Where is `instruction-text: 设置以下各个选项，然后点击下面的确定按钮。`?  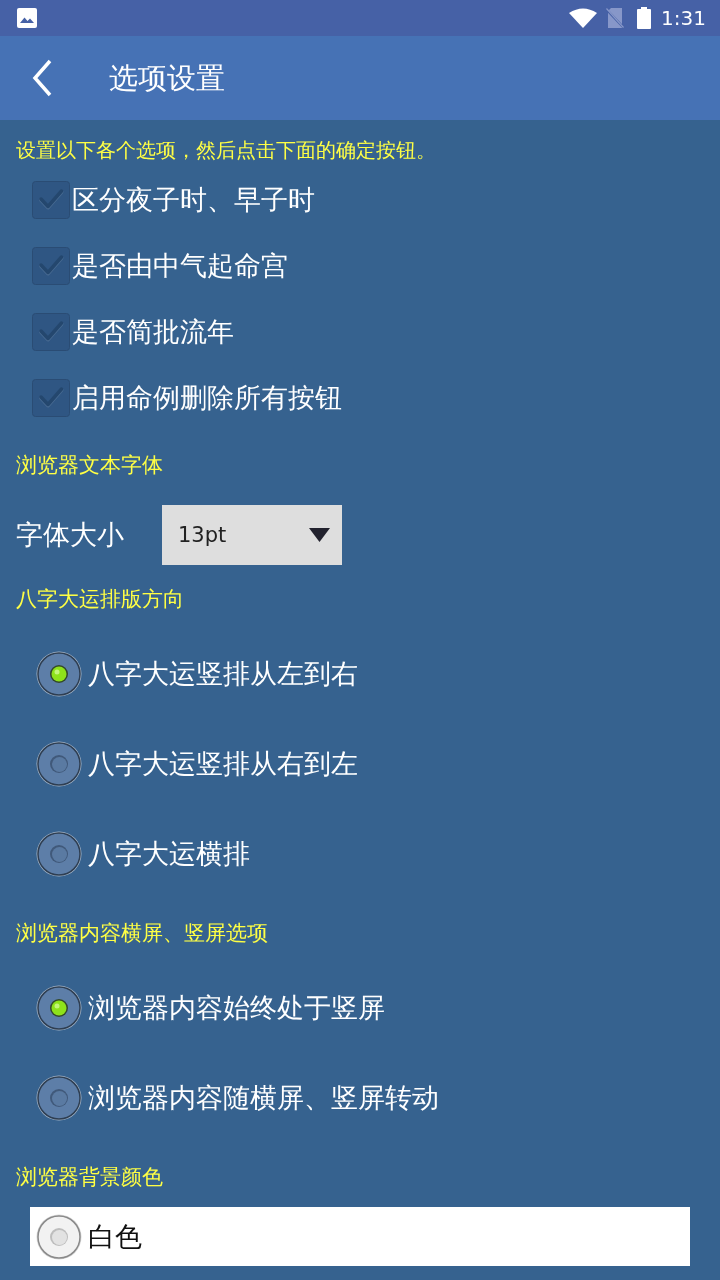 instruction-text: 设置以下各个选项，然后点击下面的确定按钮。 is located at coordinates (226, 151).